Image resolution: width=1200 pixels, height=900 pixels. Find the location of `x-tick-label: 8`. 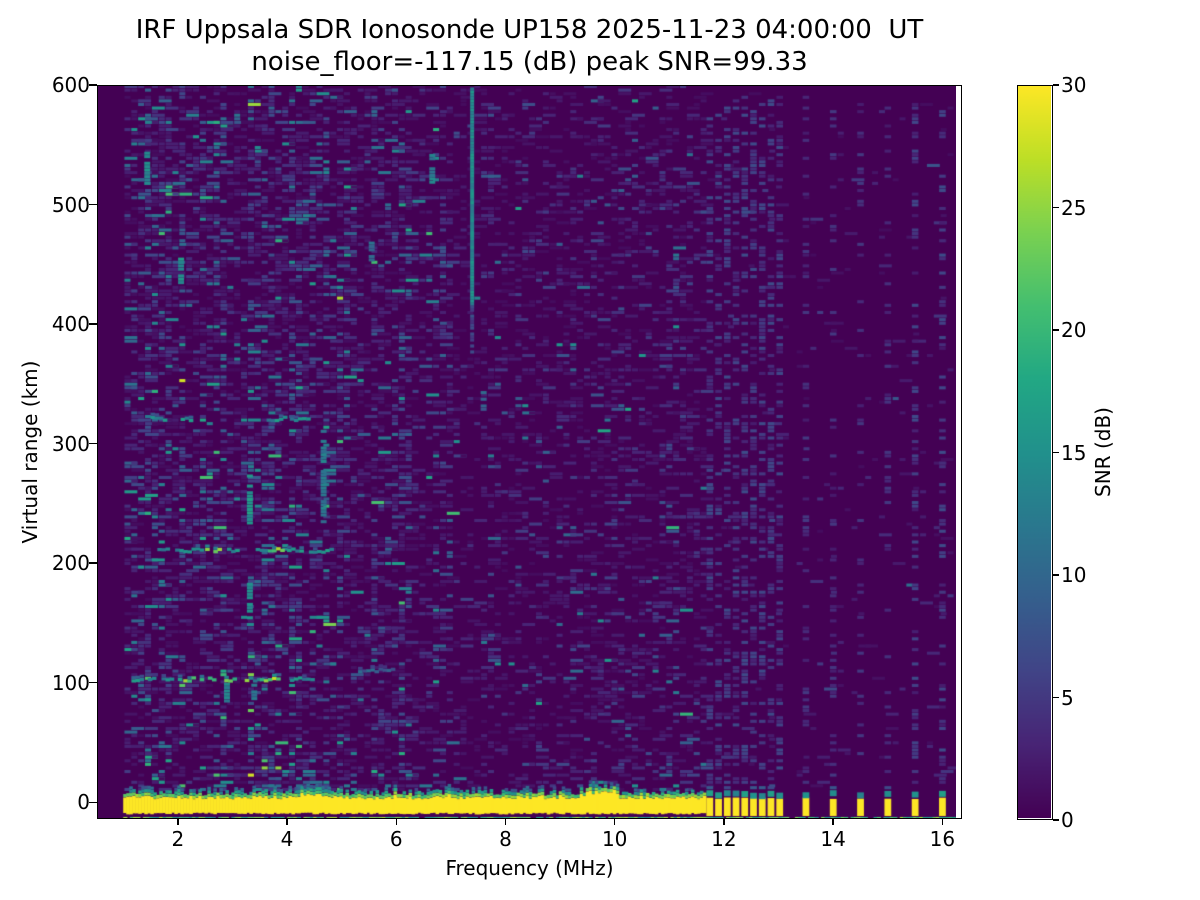

x-tick-label: 8 is located at coordinates (505, 839).